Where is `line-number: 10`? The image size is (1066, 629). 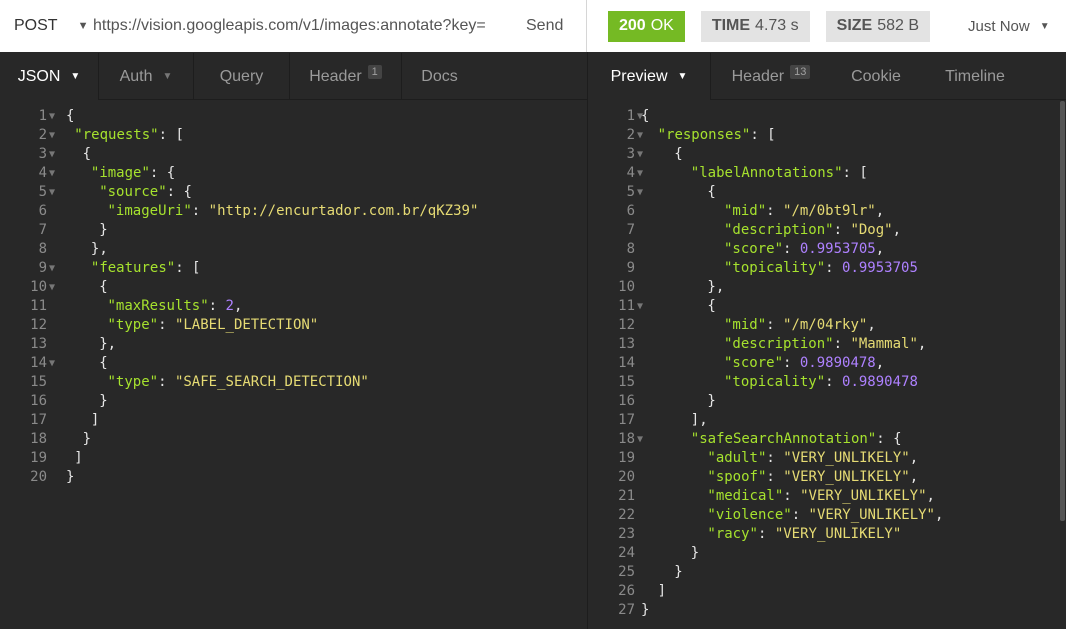
line-number: 10 is located at coordinates (38, 287).